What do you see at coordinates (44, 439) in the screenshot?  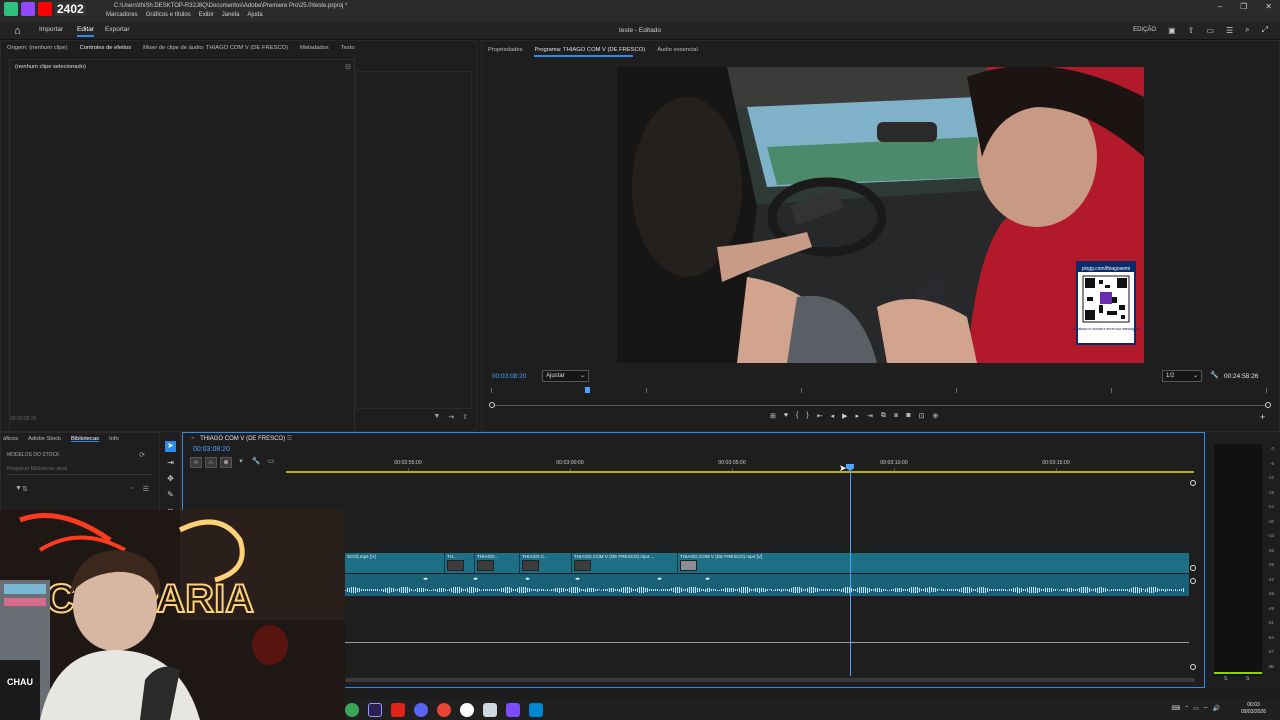 I see `tab-adobe-stock: Adobe Stock` at bounding box center [44, 439].